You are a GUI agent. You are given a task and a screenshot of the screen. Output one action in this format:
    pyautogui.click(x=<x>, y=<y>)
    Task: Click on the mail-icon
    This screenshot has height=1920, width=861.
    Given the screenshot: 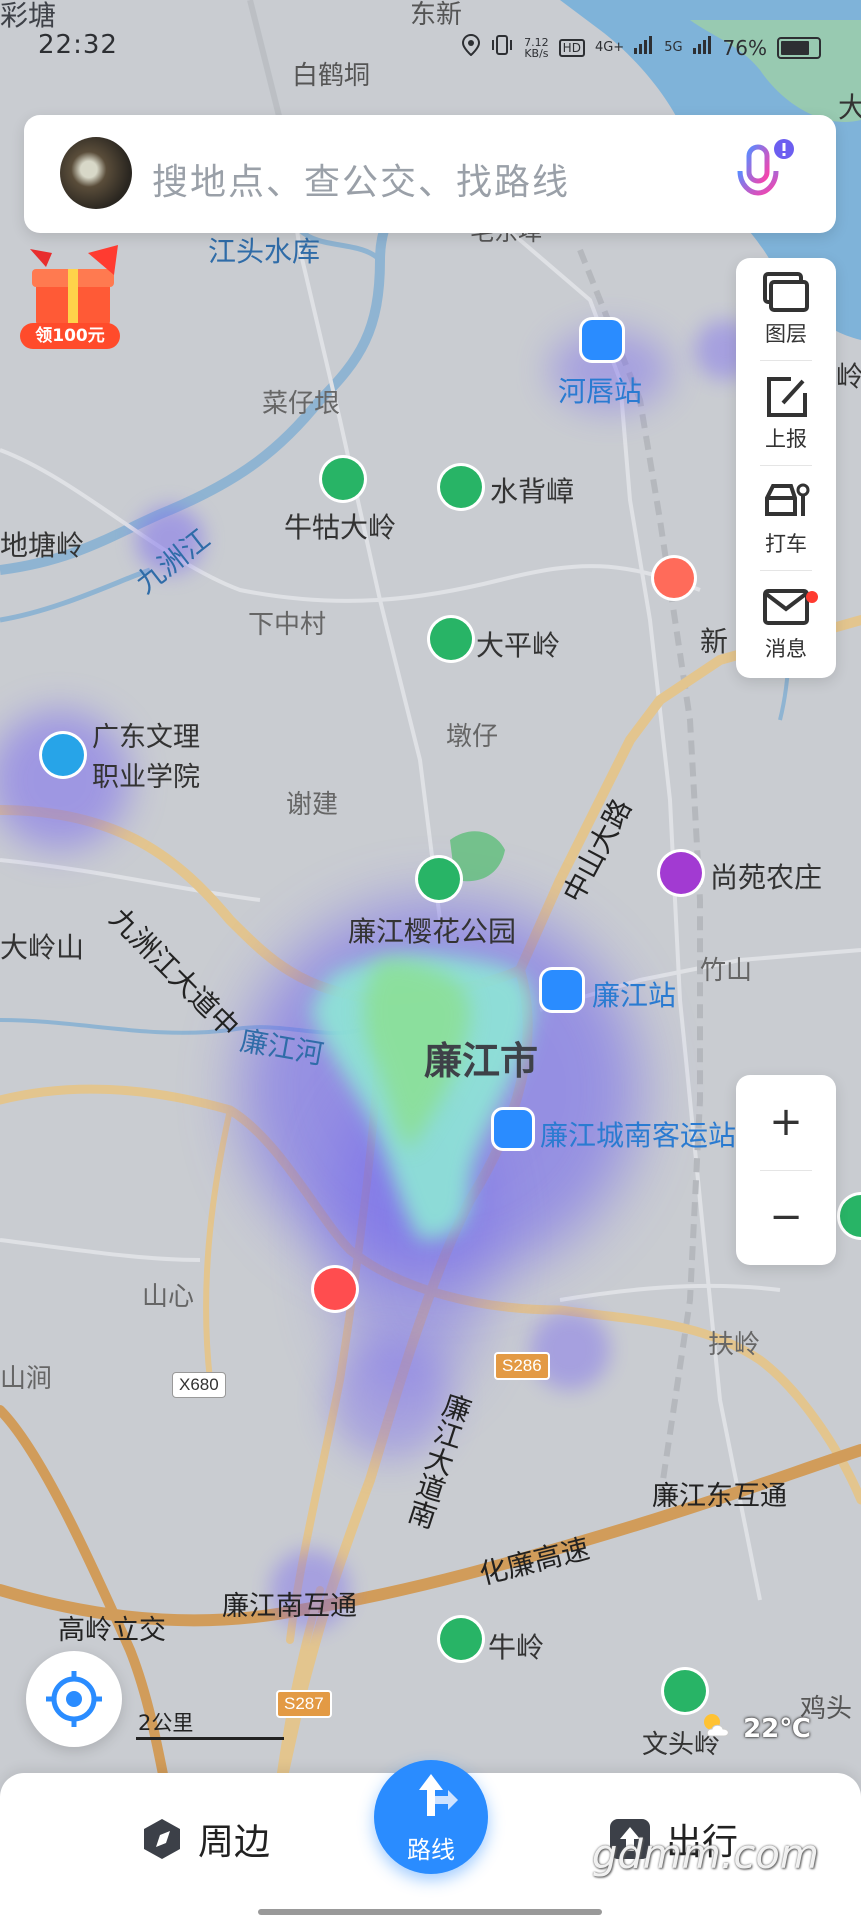 What is the action you would take?
    pyautogui.click(x=786, y=607)
    